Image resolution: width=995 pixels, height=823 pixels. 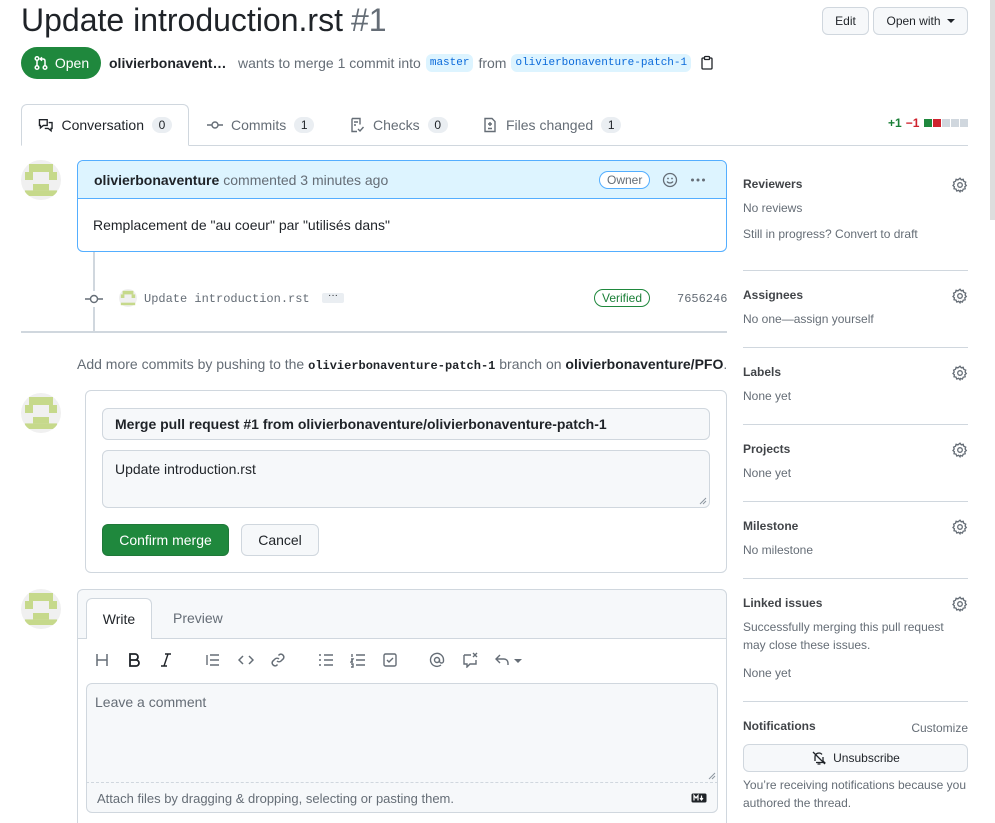 What do you see at coordinates (611, 125) in the screenshot?
I see `tab-counter: 1` at bounding box center [611, 125].